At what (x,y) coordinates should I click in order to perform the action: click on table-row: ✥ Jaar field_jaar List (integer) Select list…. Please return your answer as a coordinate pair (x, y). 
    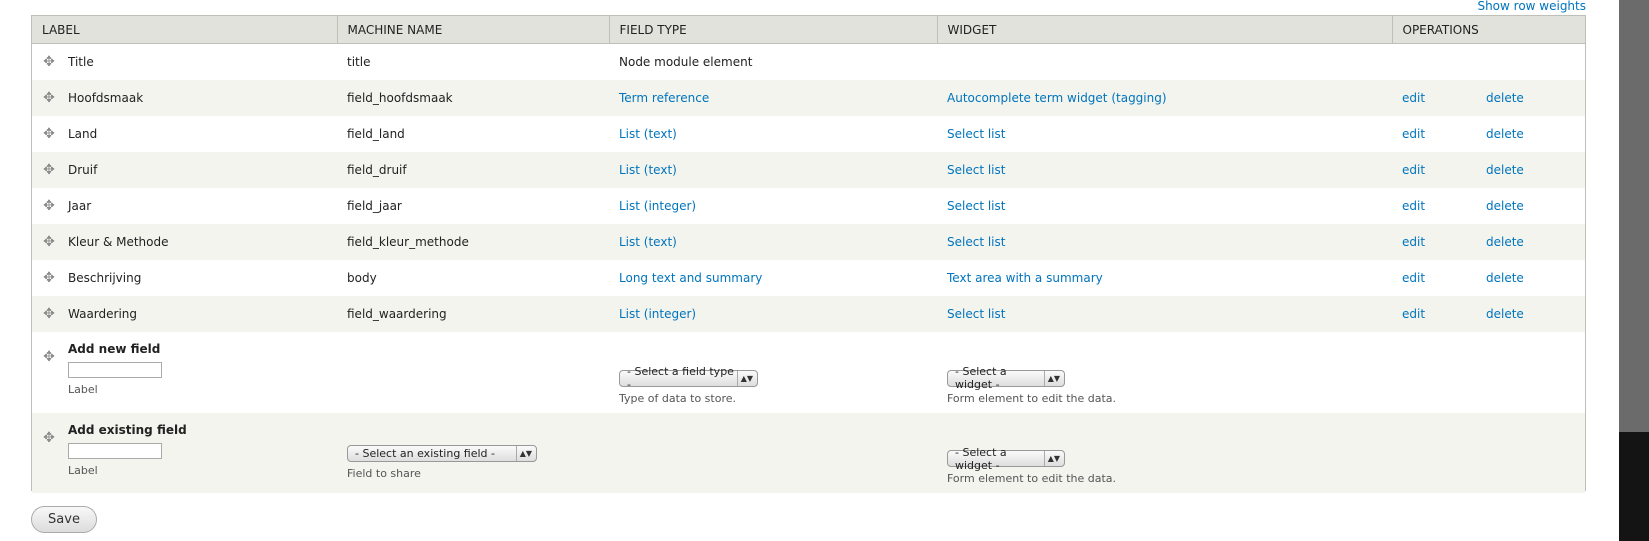
    Looking at the image, I should click on (808, 206).